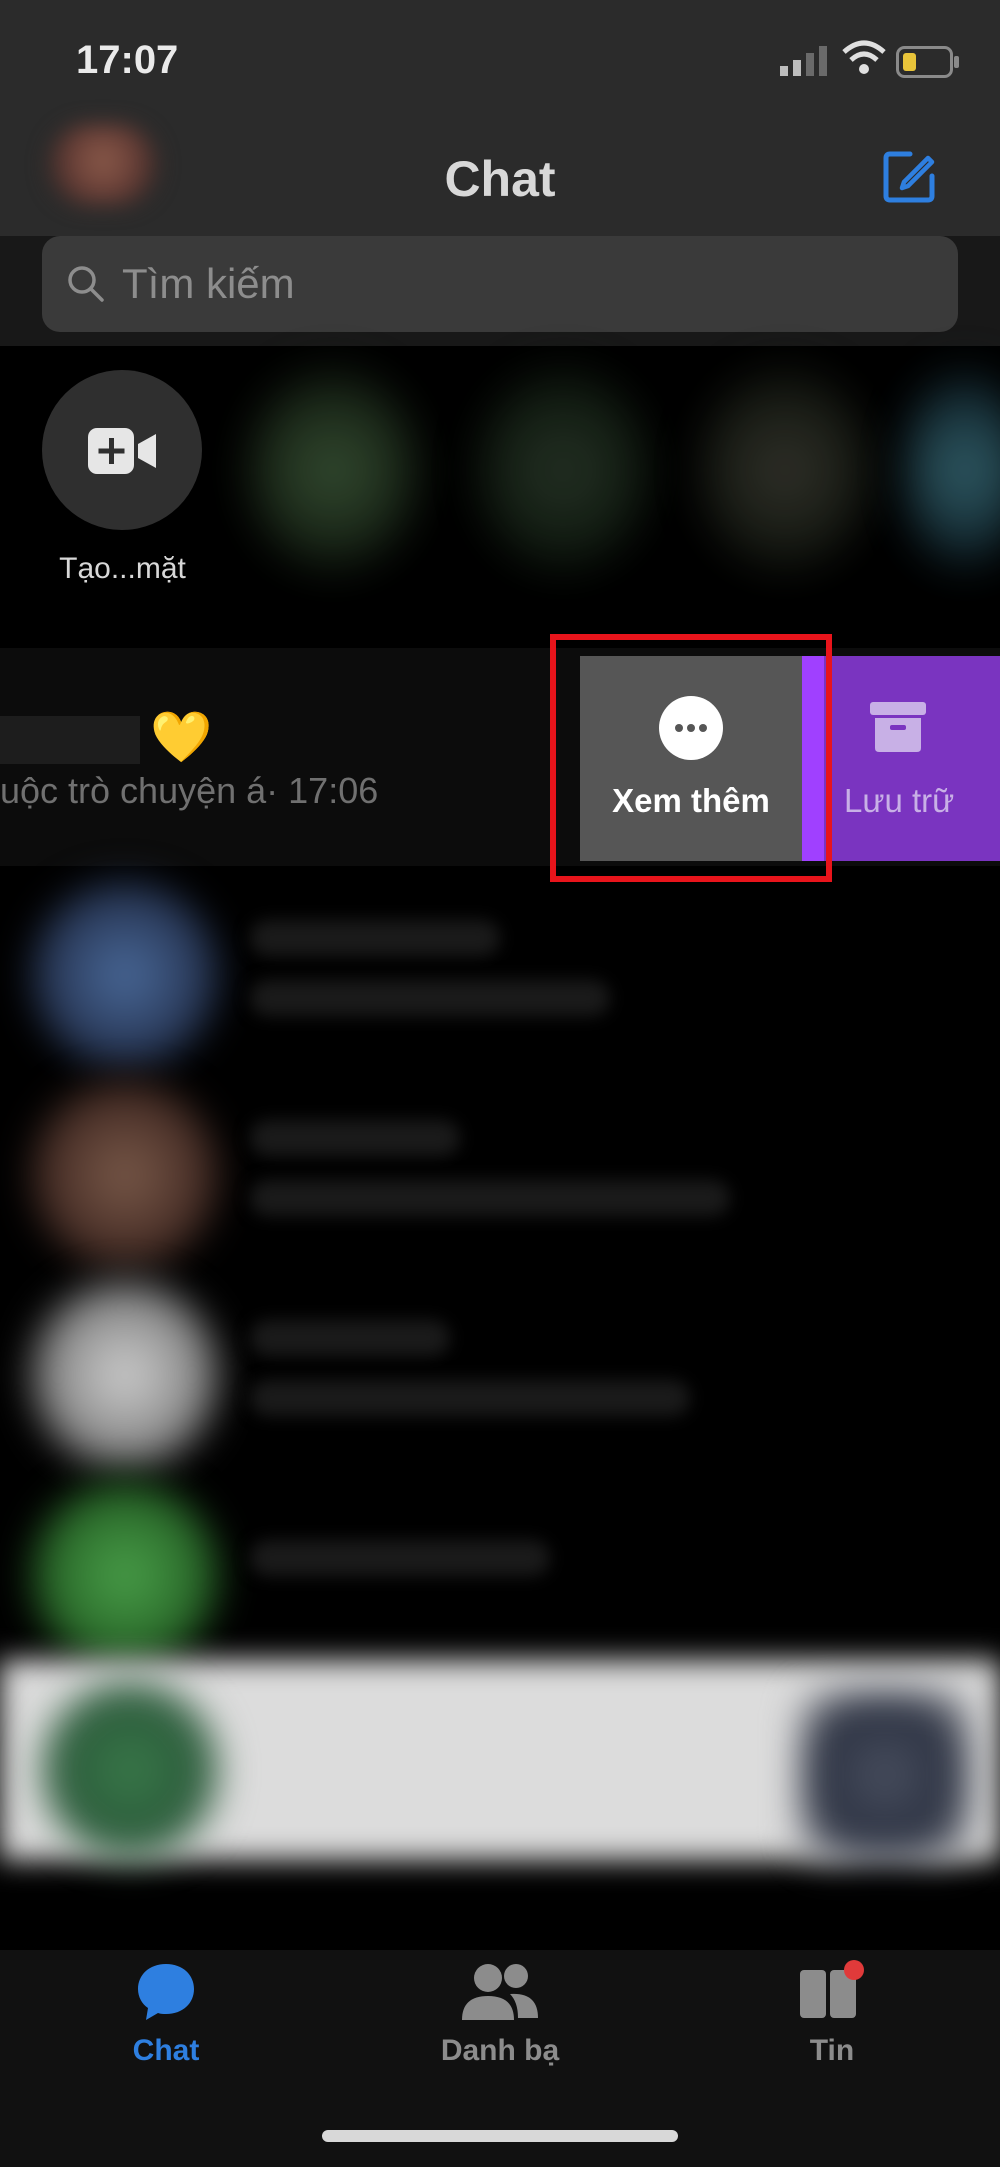 The image size is (1000, 2167). I want to click on last-message-preview: uộc trò chuyện á· 17:06, so click(189, 790).